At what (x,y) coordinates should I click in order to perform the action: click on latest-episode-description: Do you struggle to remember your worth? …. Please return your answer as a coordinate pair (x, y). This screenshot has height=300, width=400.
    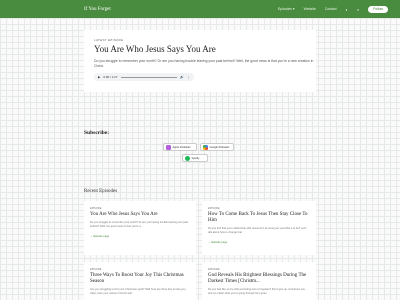
    Looking at the image, I should click on (204, 63).